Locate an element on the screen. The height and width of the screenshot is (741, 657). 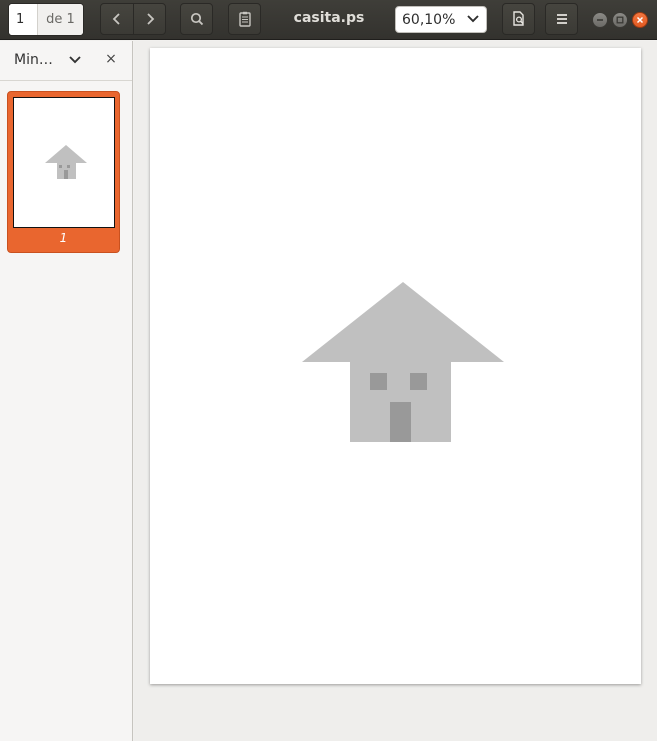
close-window-button is located at coordinates (640, 20).